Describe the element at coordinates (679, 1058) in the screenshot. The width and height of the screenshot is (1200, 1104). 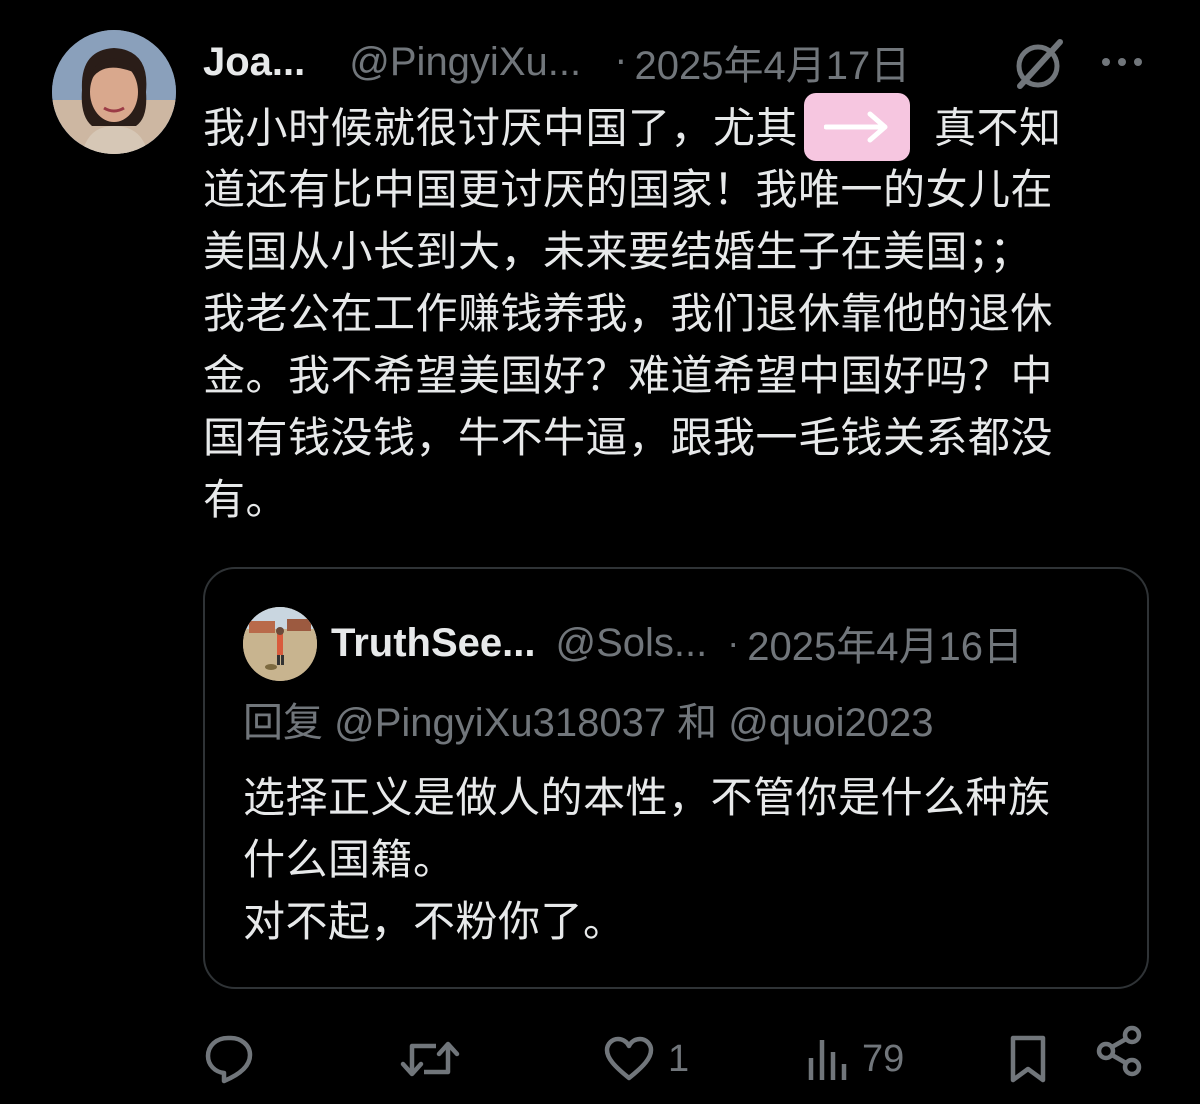
I see `like-count: 1` at that location.